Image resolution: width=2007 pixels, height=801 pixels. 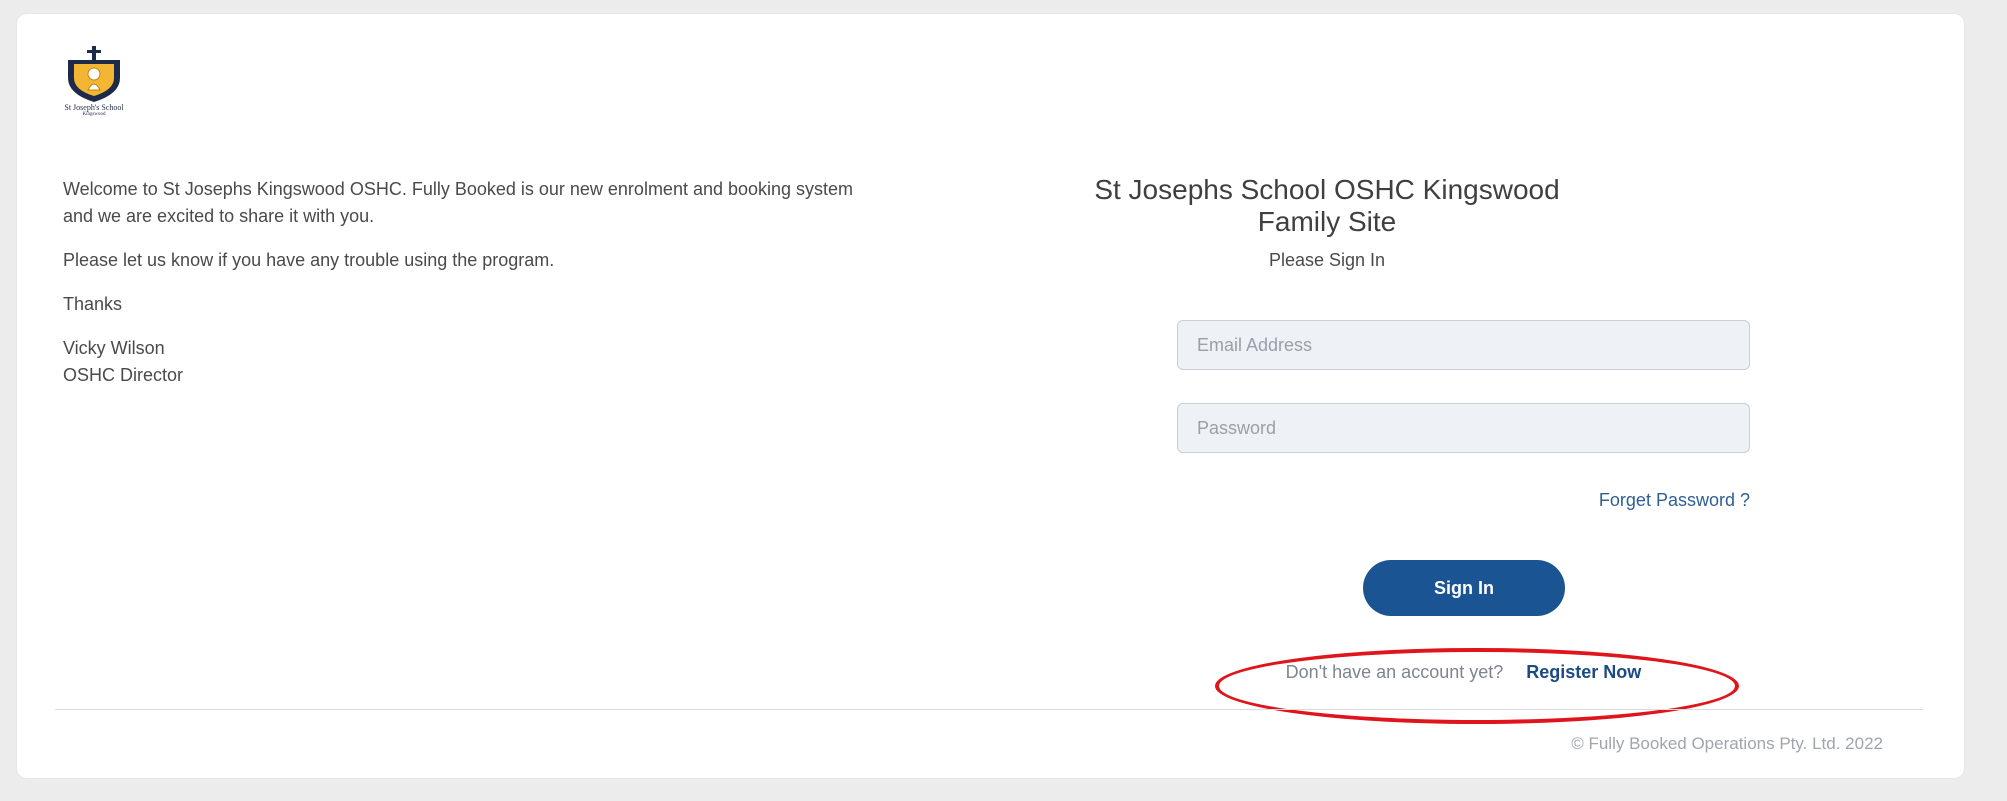 I want to click on register-row: Don't have an account yet? Register Now, so click(x=1463, y=672).